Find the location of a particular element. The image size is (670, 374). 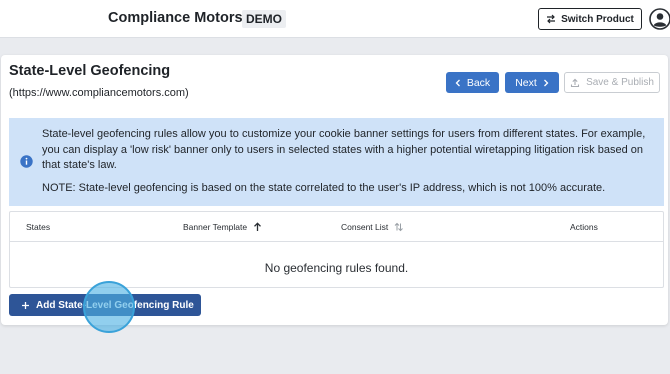

page-title: State-Level Geofencing is located at coordinates (90, 71).